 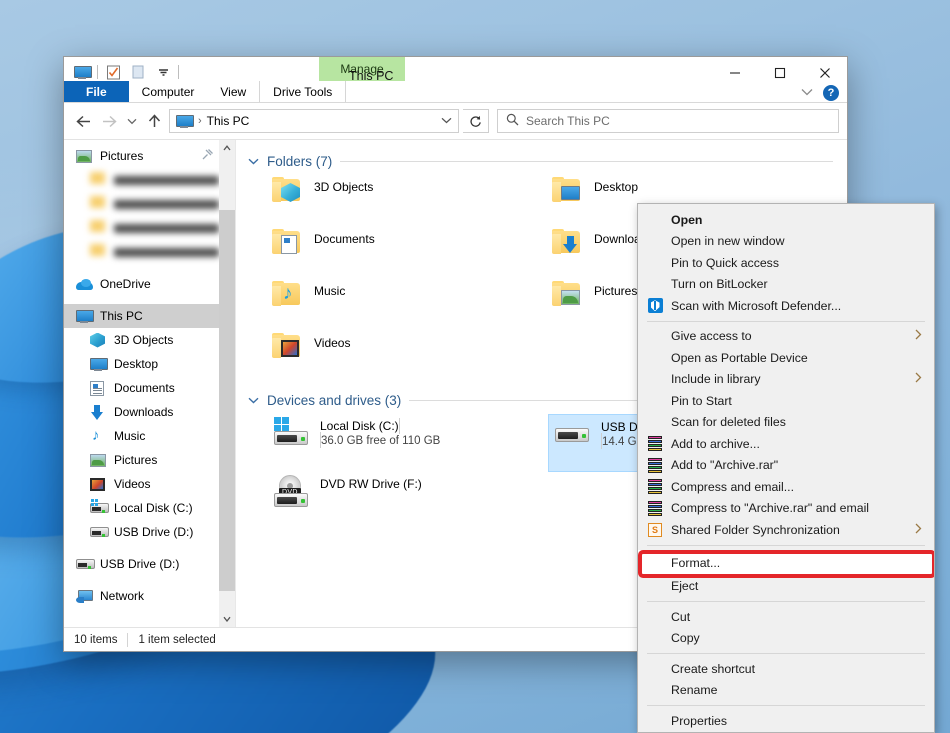 I want to click on menu-item-open-as-portable-device: Open as Portable Device, so click(x=786, y=358).